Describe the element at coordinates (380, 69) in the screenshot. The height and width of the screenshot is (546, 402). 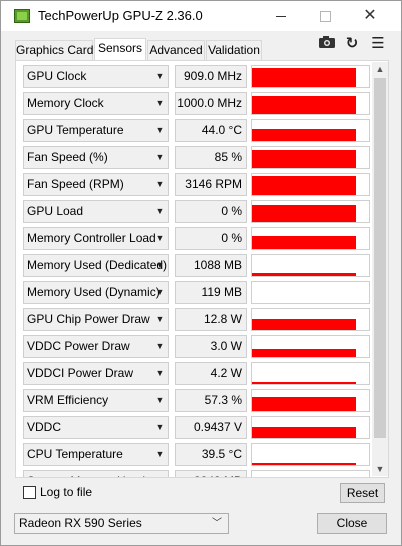
I see `scroll-up-arrow-icon: ▲` at that location.